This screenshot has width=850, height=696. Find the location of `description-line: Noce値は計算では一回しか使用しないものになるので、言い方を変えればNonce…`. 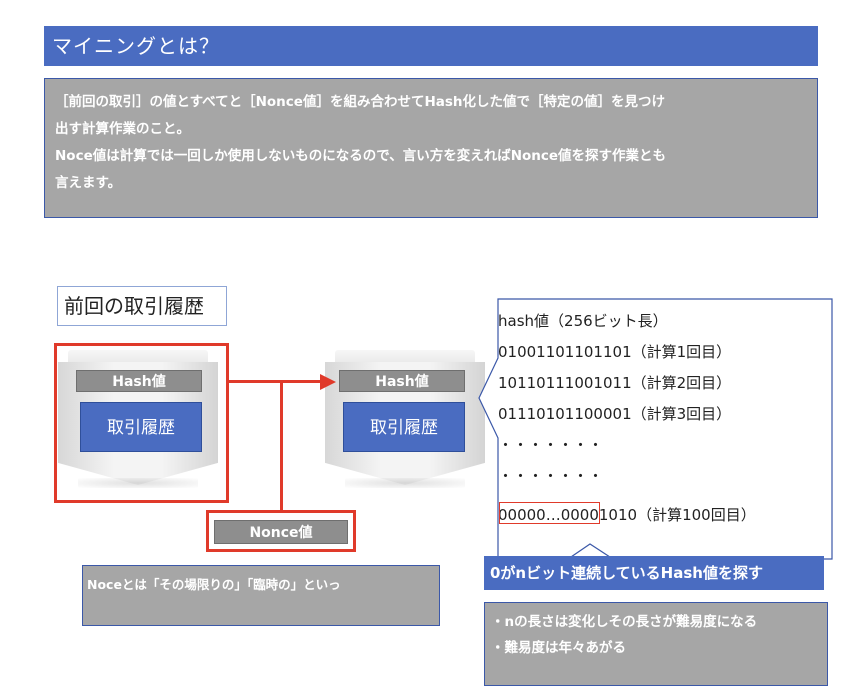

description-line: Noce値は計算では一回しか使用しないものになるので、言い方を変えればNonce… is located at coordinates (361, 156).